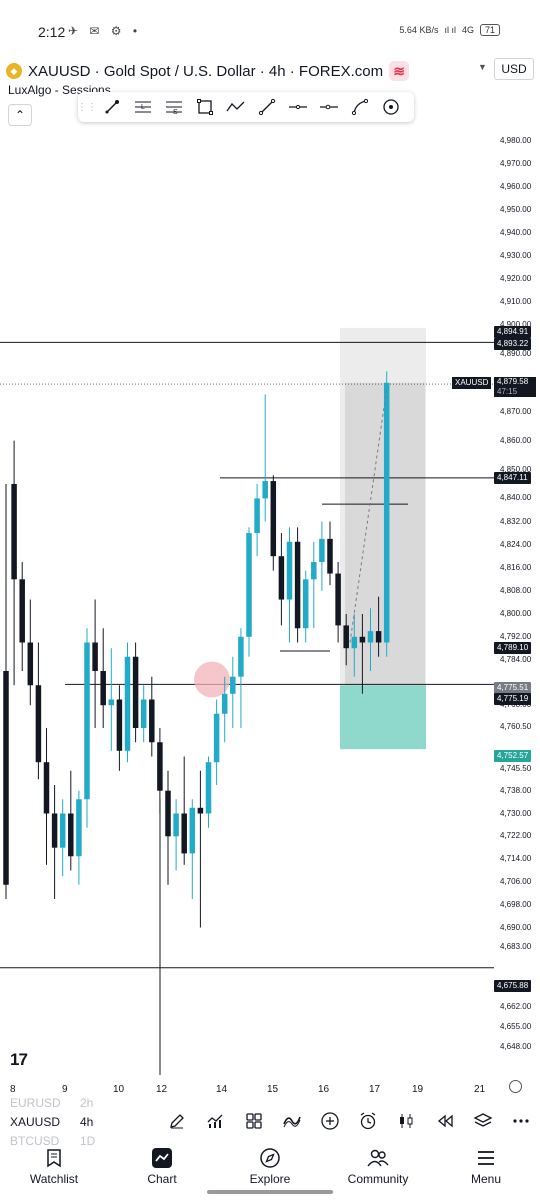 Image resolution: width=540 pixels, height=1200 pixels. What do you see at coordinates (162, 1179) in the screenshot?
I see `nav-label: Chart` at bounding box center [162, 1179].